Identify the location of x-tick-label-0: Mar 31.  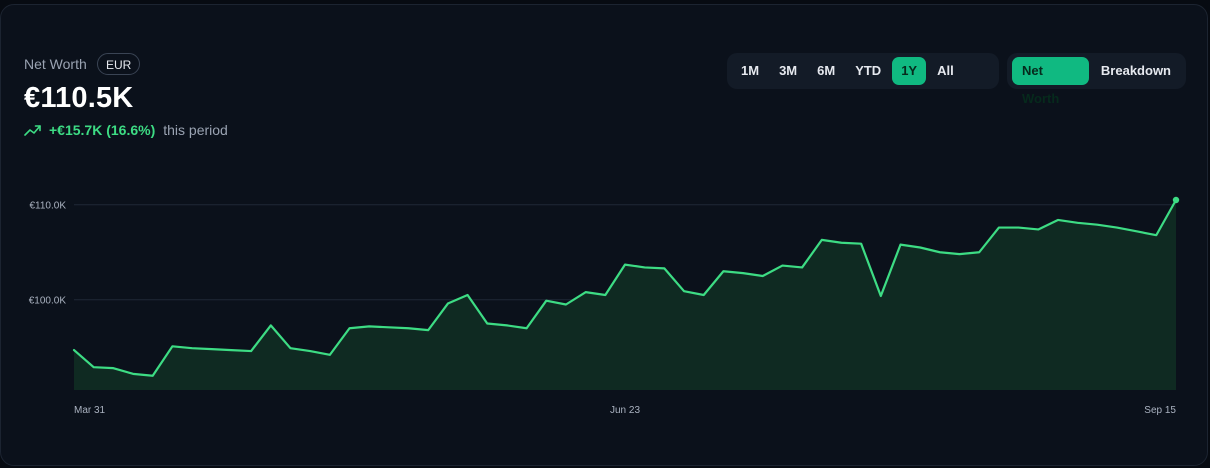
(90, 410).